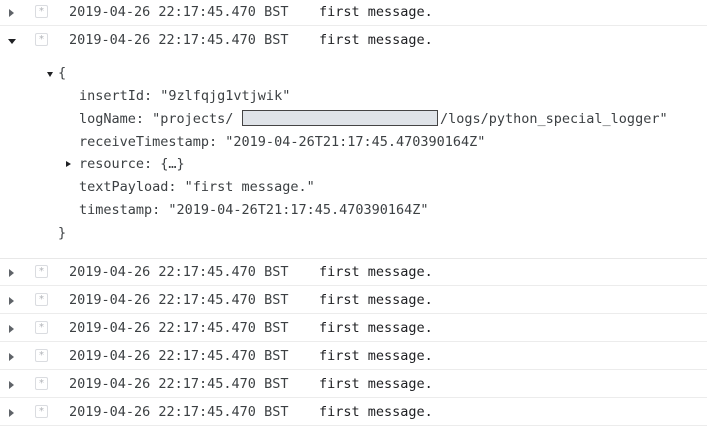 The width and height of the screenshot is (707, 435). I want to click on chevron-down-icon, so click(12, 41).